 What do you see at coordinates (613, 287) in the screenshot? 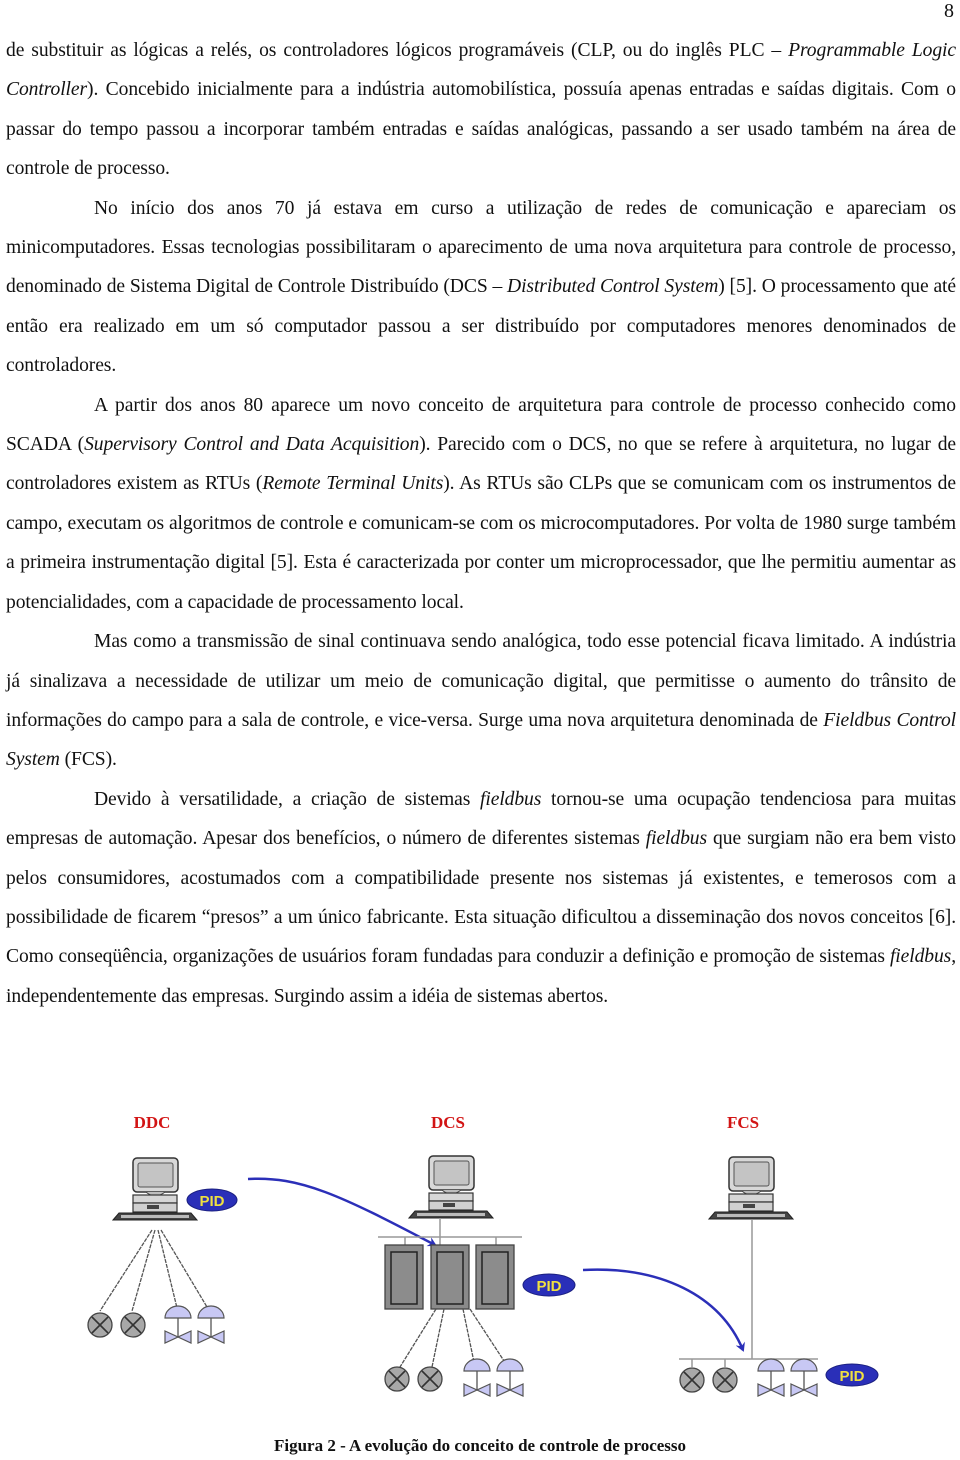
I see `italic-term: Distributed Control System` at bounding box center [613, 287].